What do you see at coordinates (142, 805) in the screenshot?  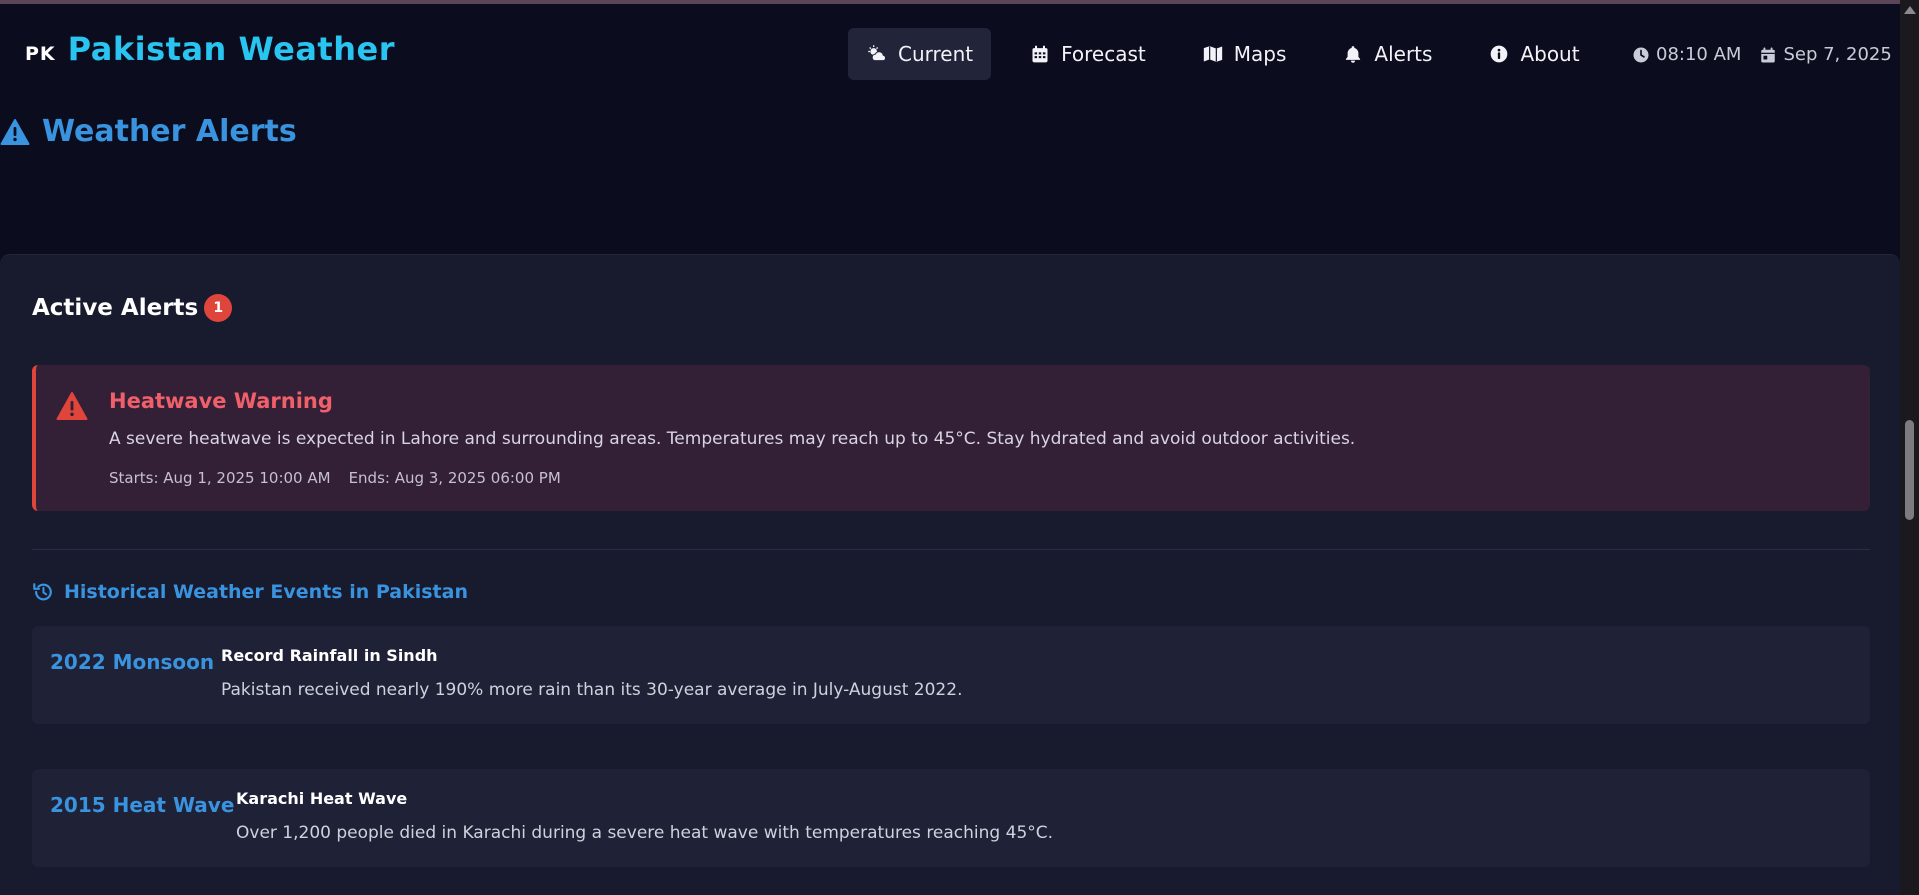 I see `event-year: 2015 Heat Wave` at bounding box center [142, 805].